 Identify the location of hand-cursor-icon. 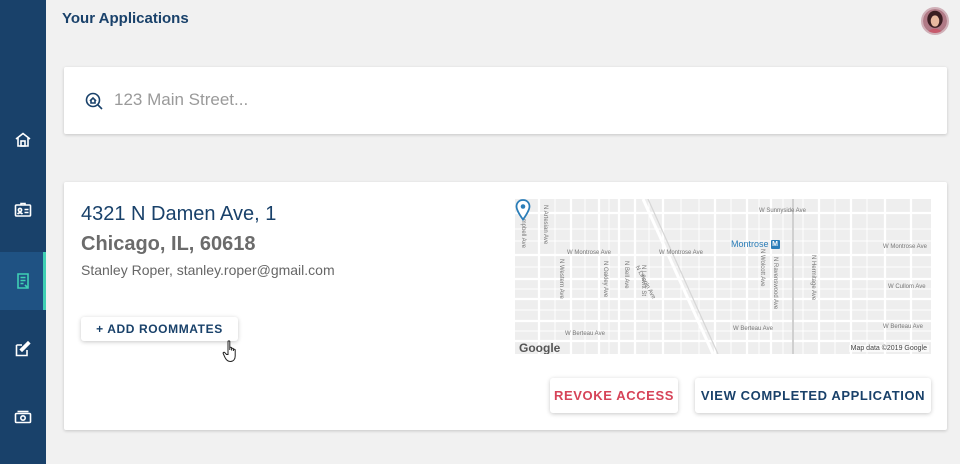
(229, 351).